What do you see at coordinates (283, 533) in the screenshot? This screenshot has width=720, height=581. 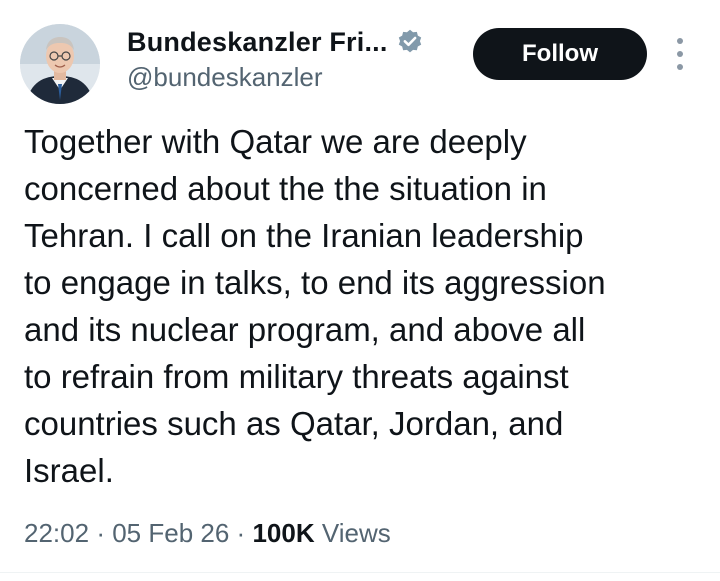 I see `views-count: 100K` at bounding box center [283, 533].